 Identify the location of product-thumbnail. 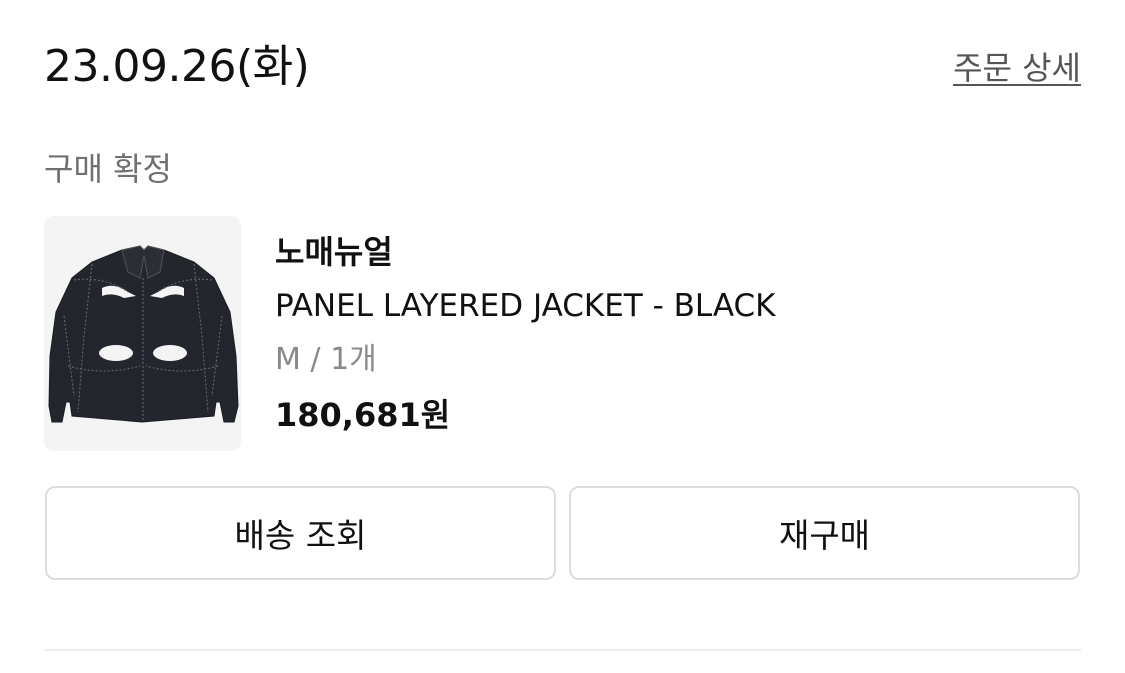
(142, 333).